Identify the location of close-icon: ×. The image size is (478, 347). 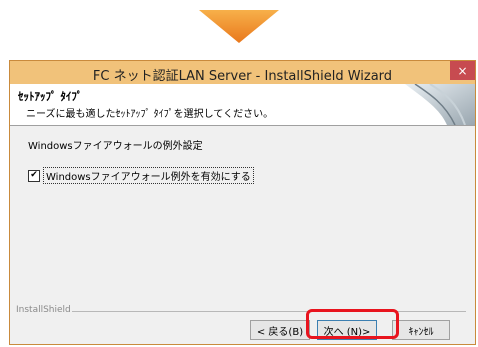
(462, 70).